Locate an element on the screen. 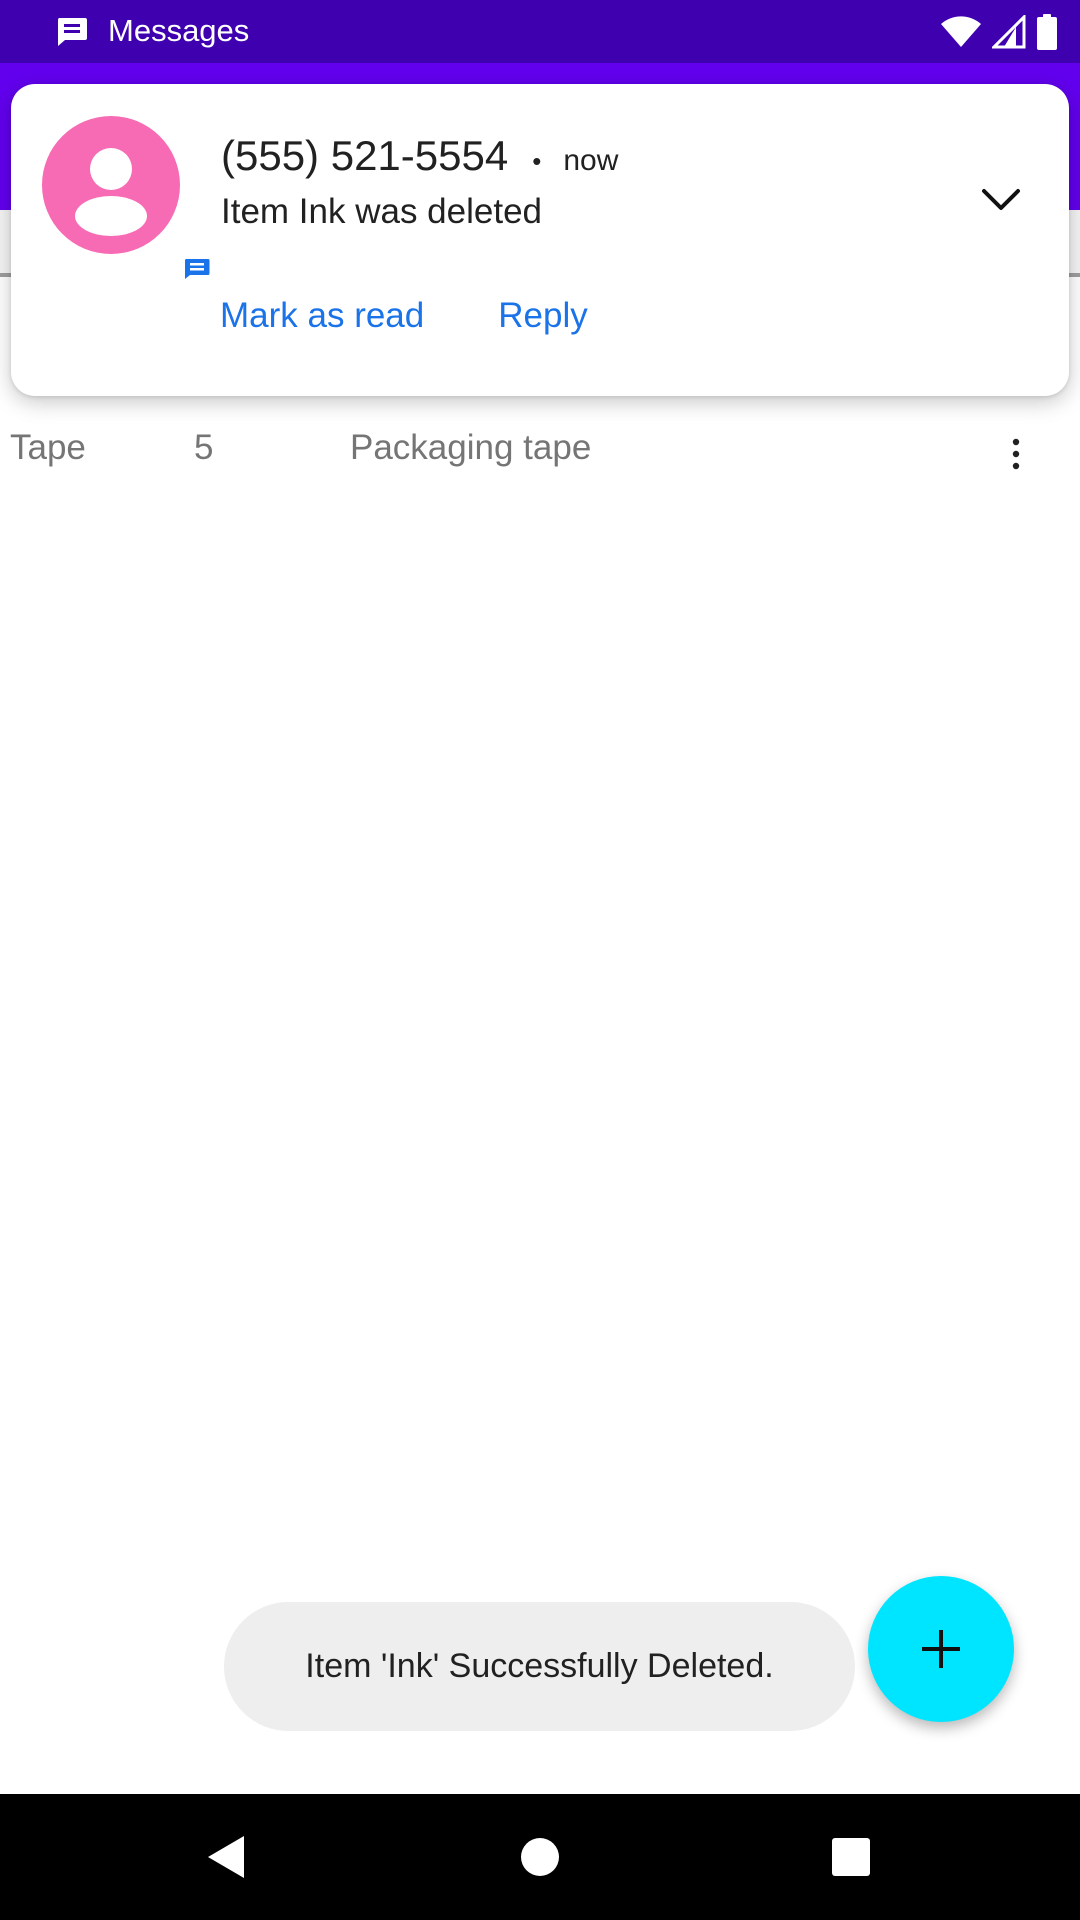  avatar is located at coordinates (133, 206).